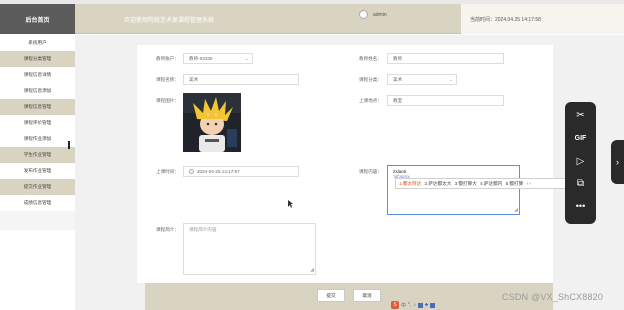  Describe the element at coordinates (438, 183) in the screenshot. I see `ime-candidate-2: 2.萨达都太大` at that location.